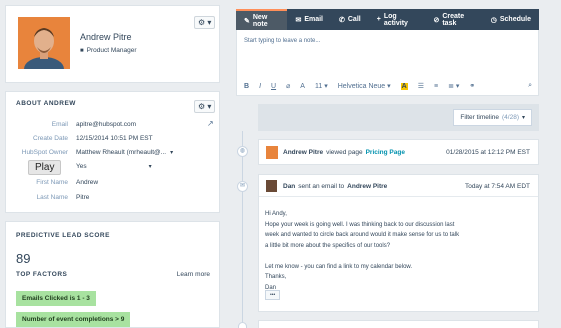 The height and width of the screenshot is (328, 561). Describe the element at coordinates (242, 151) in the screenshot. I see `page-view-event-icon: ◍` at that location.